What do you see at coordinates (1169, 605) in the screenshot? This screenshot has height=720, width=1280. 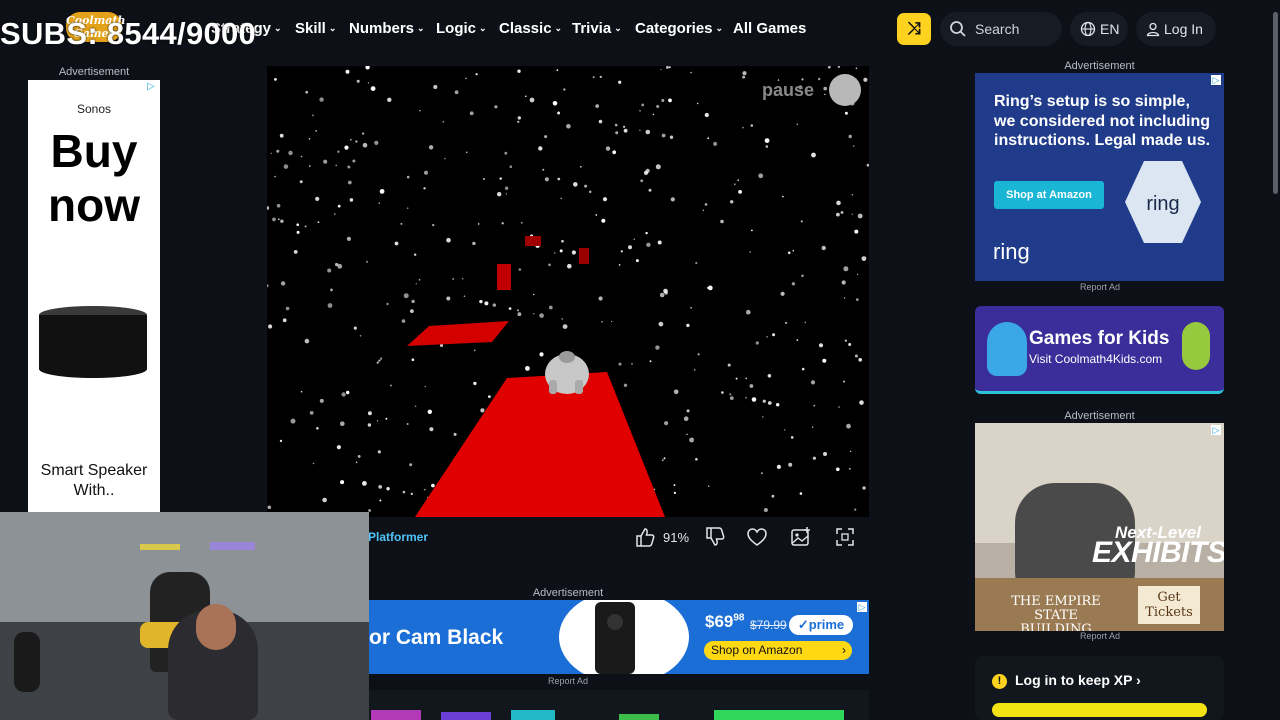 I see `get-tickets-button: Get Tickets` at bounding box center [1169, 605].